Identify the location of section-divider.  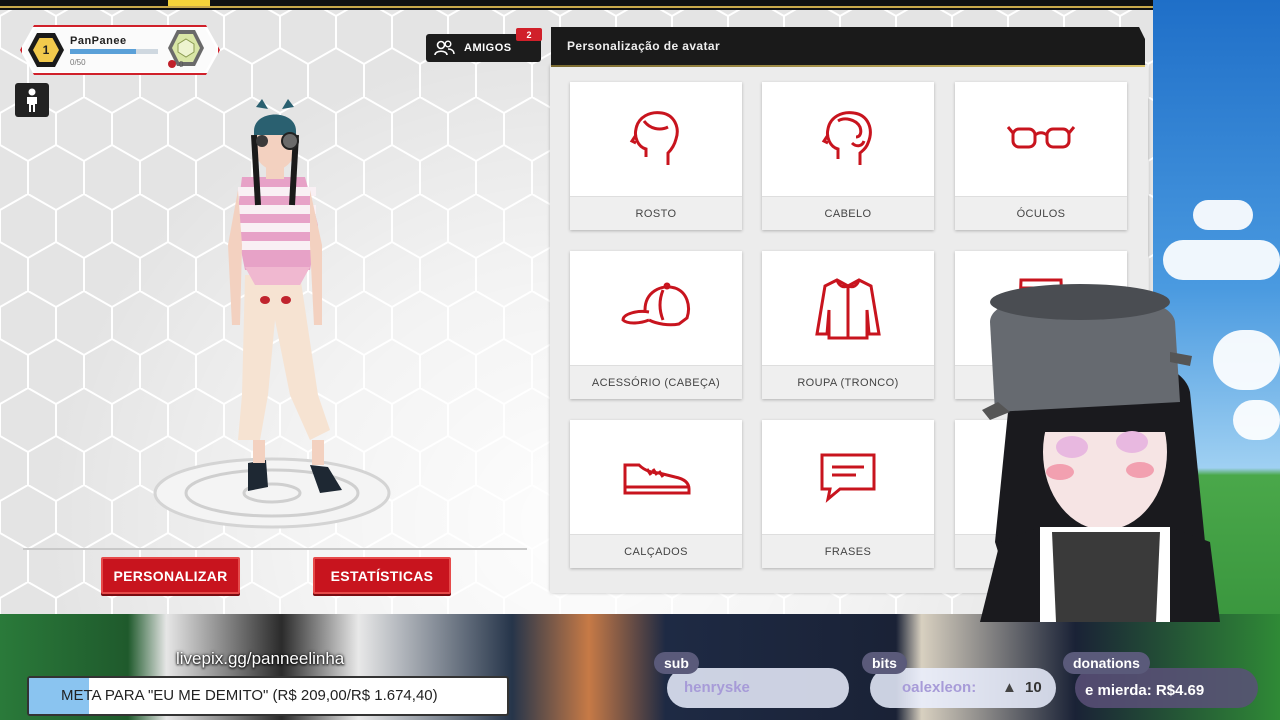
(275, 549).